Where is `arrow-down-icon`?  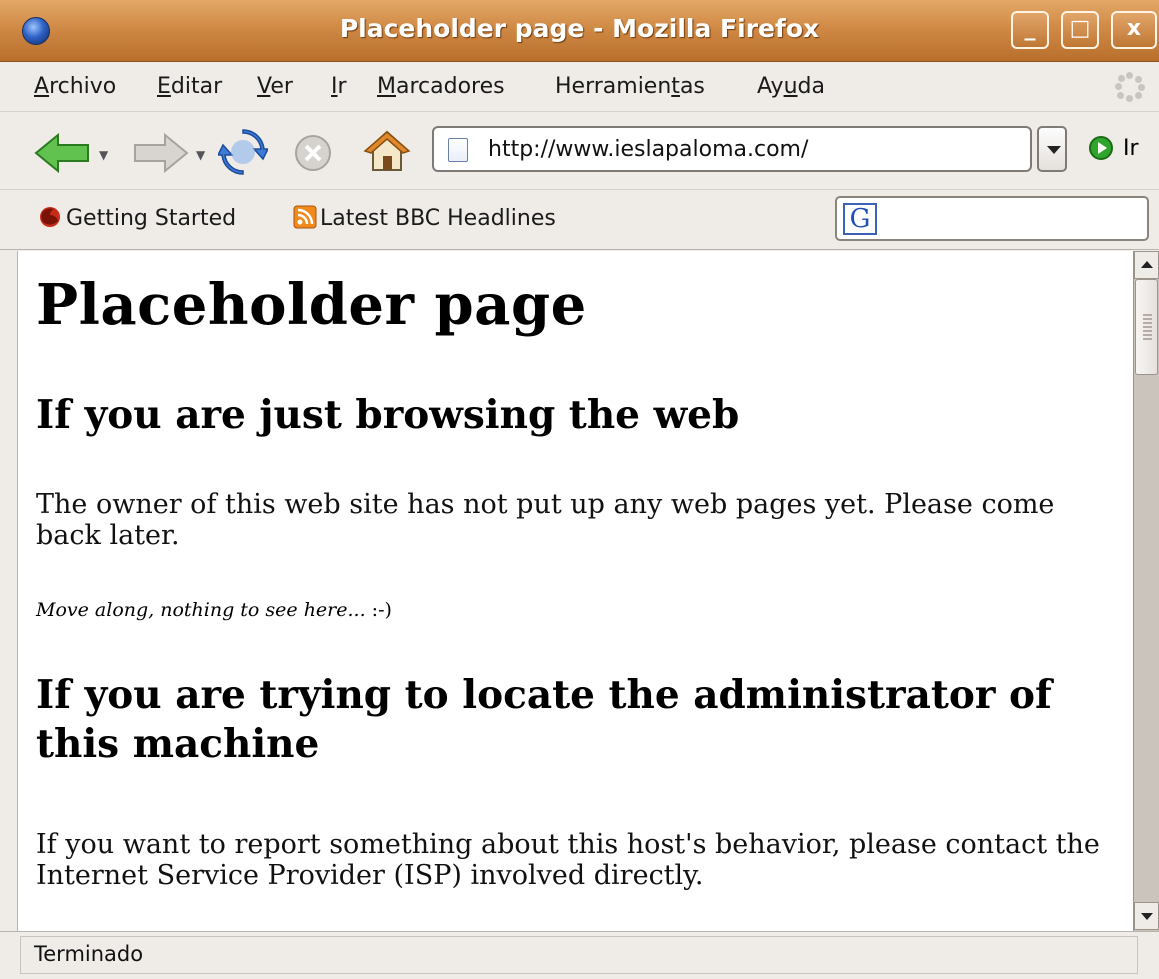 arrow-down-icon is located at coordinates (1147, 916).